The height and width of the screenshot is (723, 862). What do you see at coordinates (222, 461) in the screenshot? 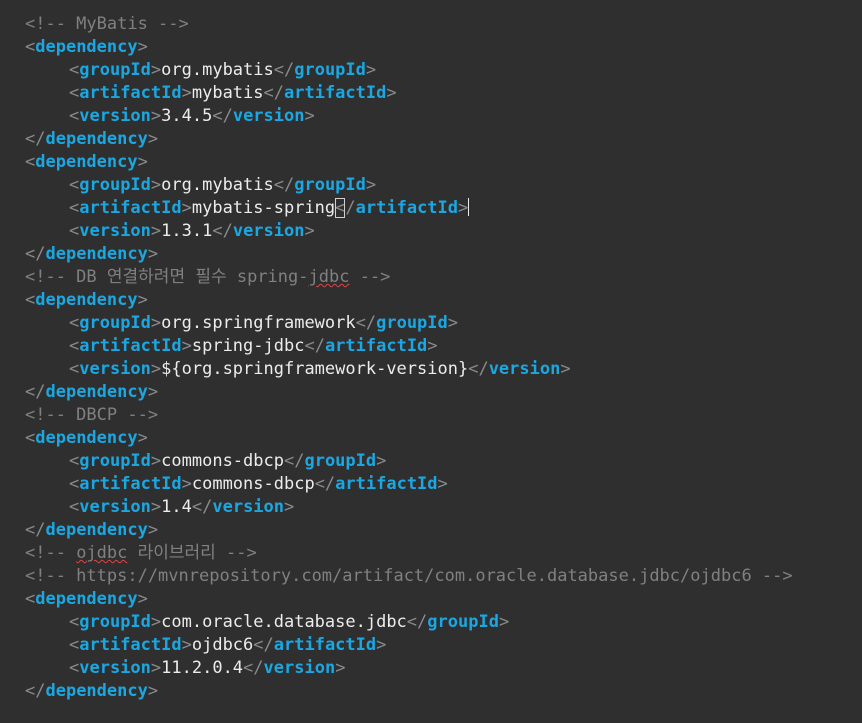
I see `groupid-value: commons-dbcp` at bounding box center [222, 461].